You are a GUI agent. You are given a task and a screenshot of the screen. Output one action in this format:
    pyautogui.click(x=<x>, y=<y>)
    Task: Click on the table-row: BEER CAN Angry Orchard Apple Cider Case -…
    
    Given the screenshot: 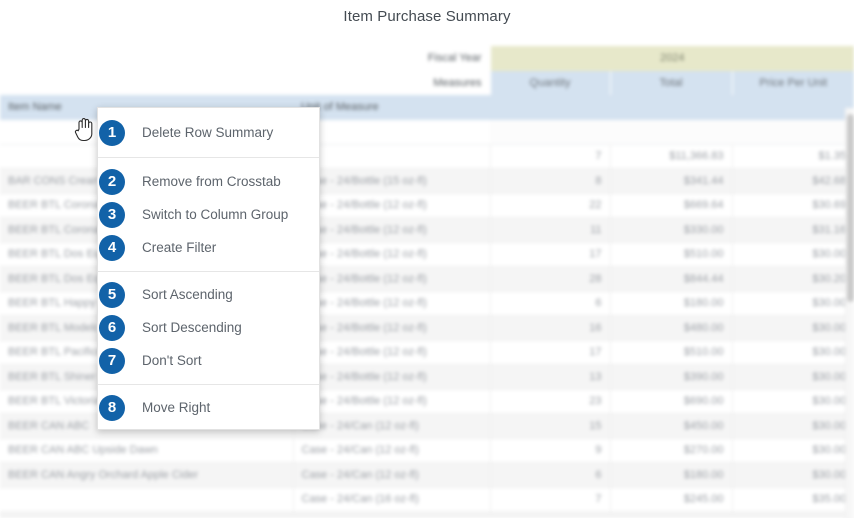 What is the action you would take?
    pyautogui.click(x=427, y=475)
    